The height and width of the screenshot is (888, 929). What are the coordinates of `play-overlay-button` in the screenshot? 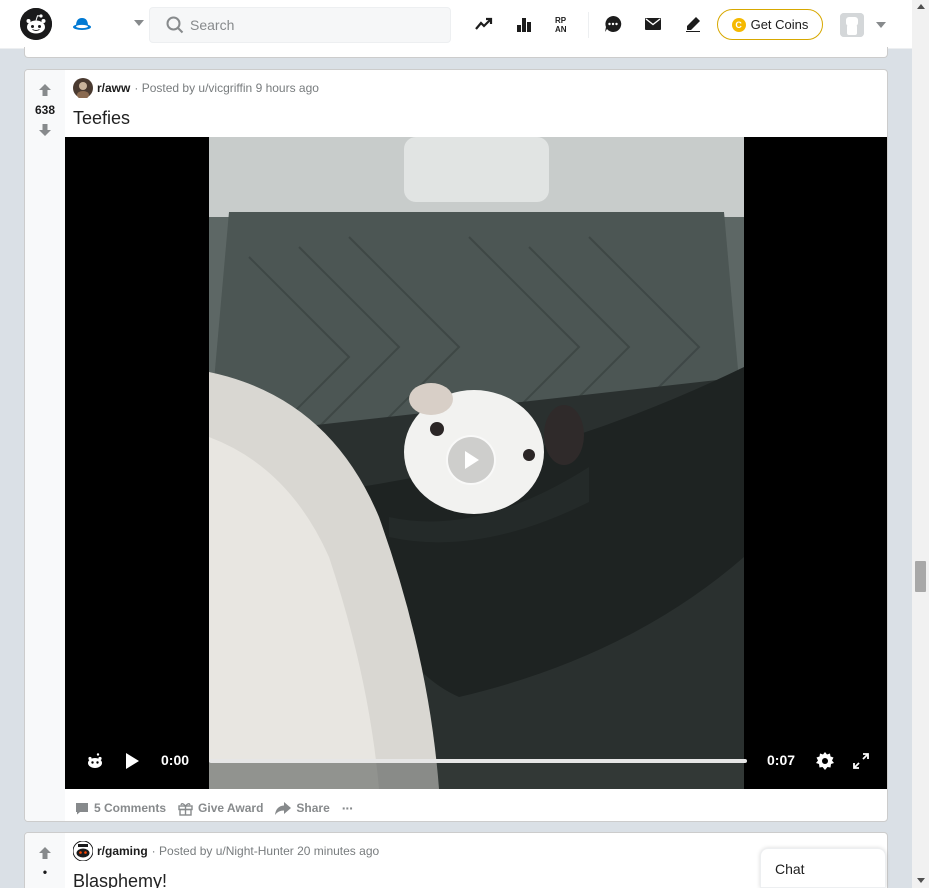 It's located at (471, 460).